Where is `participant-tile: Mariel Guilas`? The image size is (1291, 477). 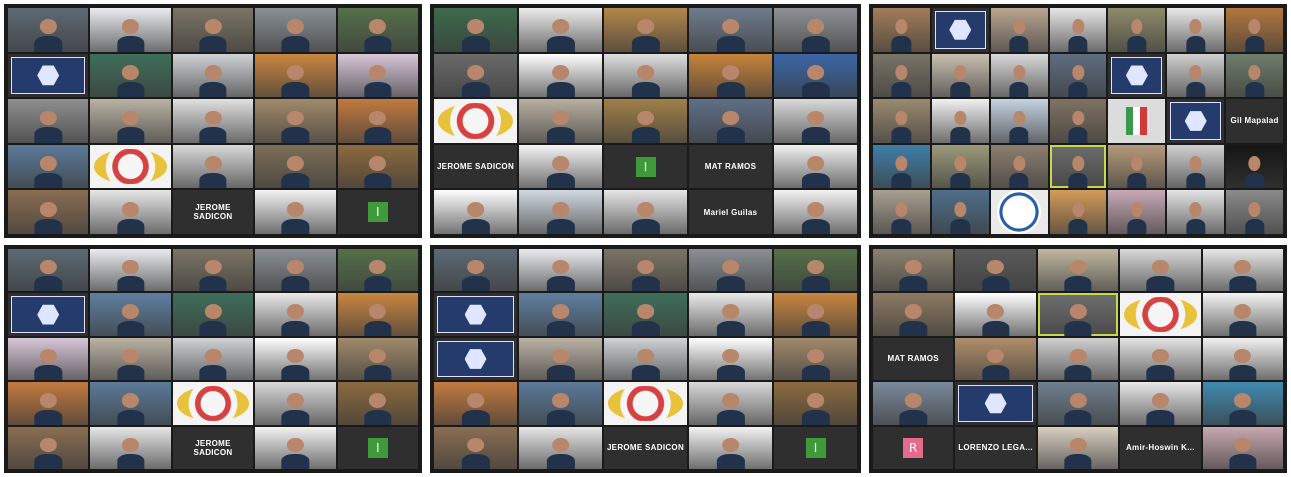
participant-tile: Mariel Guilas is located at coordinates (730, 212).